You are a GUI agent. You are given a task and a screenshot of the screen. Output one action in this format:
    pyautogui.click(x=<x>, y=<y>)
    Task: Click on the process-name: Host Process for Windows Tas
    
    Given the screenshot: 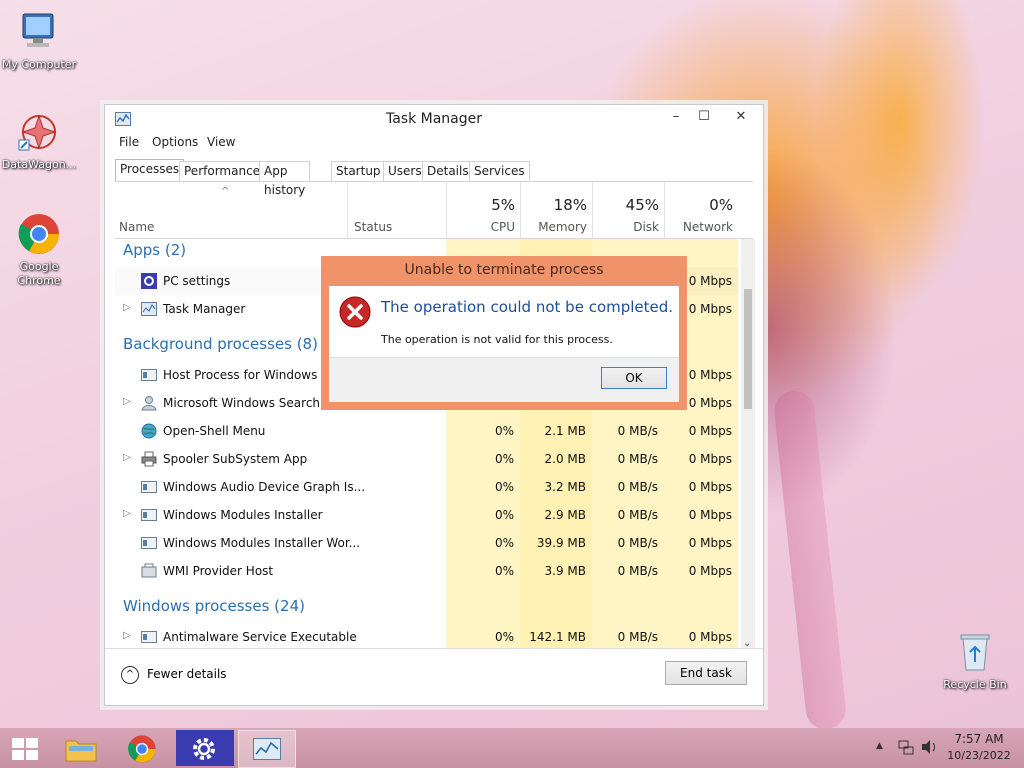 What is the action you would take?
    pyautogui.click(x=252, y=375)
    